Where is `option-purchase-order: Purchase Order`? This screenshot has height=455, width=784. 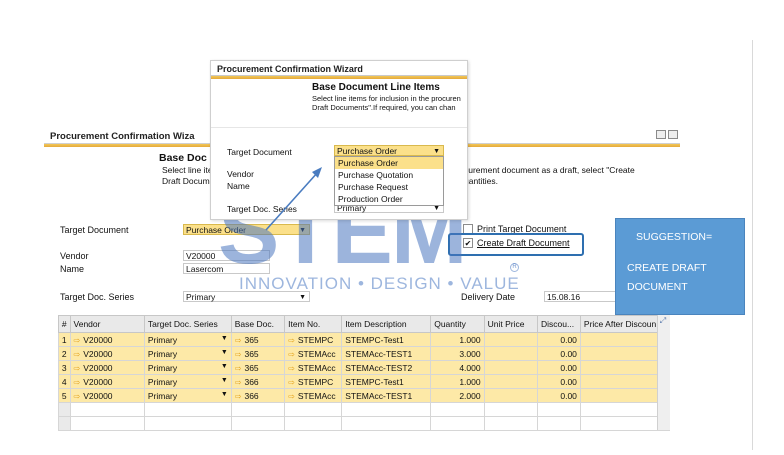
option-purchase-order: Purchase Order is located at coordinates (389, 163).